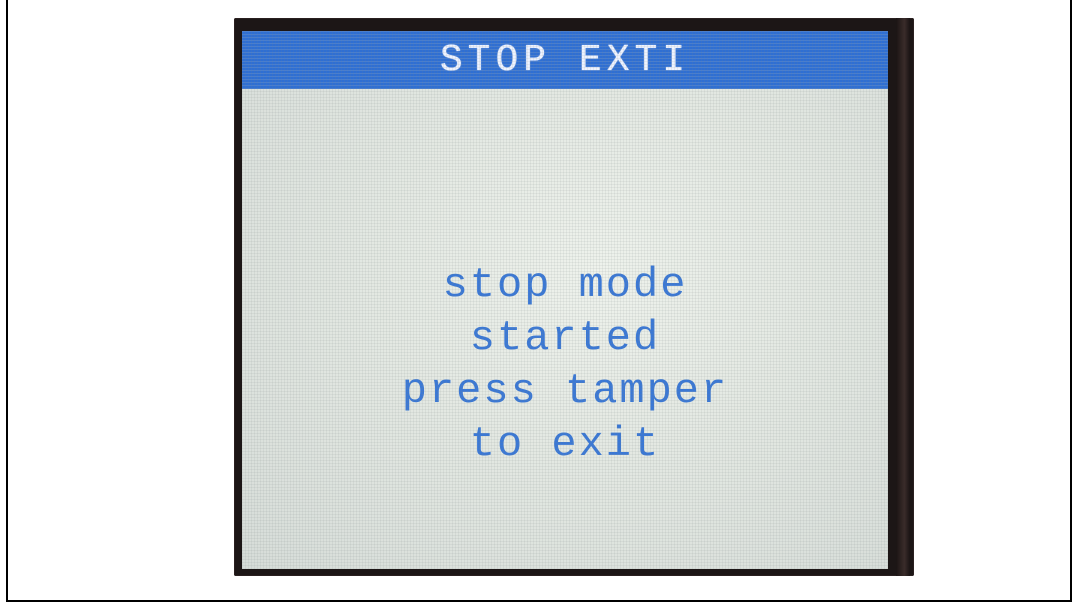  I want to click on message-line: started, so click(565, 338).